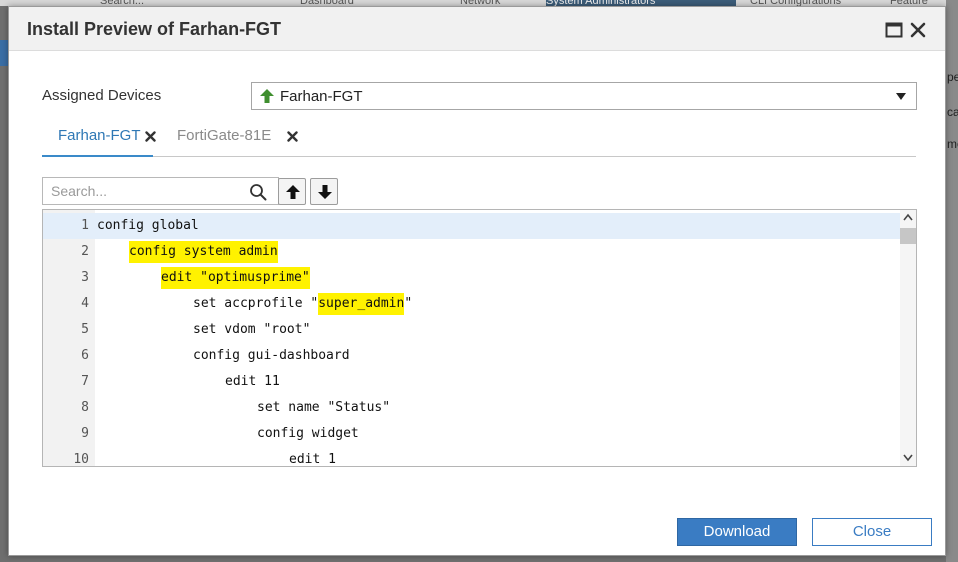 The image size is (958, 562). Describe the element at coordinates (471, 457) in the screenshot. I see `code-line: 10 edit 1` at that location.